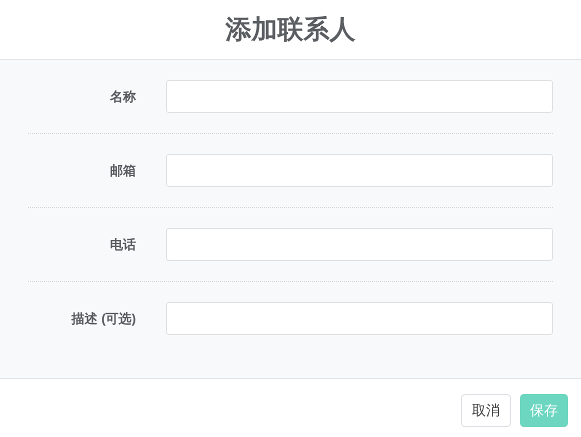 Image resolution: width=581 pixels, height=437 pixels. What do you see at coordinates (122, 245) in the screenshot?
I see `field-label: 电话` at bounding box center [122, 245].